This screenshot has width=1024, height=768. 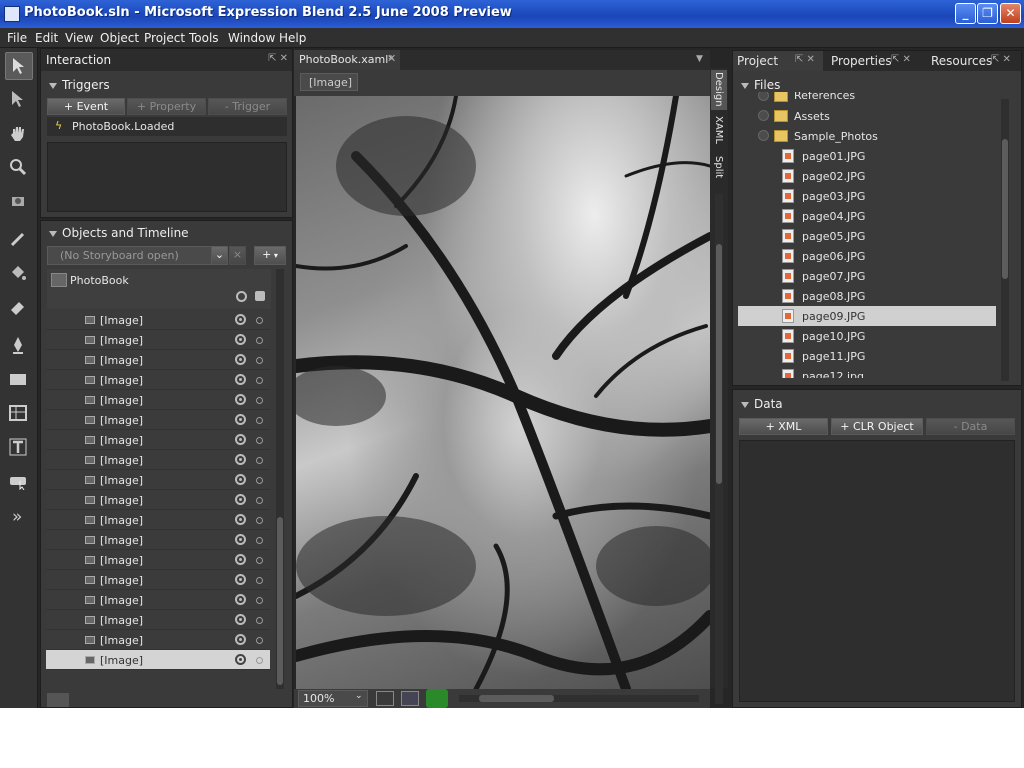 What do you see at coordinates (280, 479) in the screenshot?
I see `objects-scrollbar` at bounding box center [280, 479].